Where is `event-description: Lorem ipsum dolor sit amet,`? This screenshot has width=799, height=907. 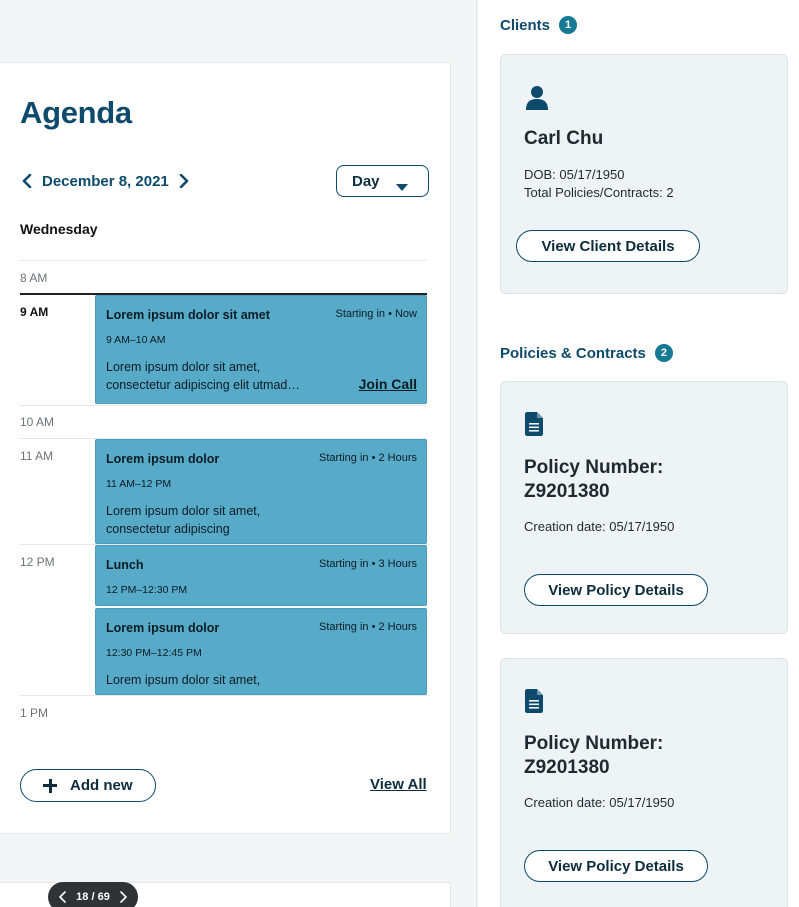 event-description: Lorem ipsum dolor sit amet, is located at coordinates (221, 680).